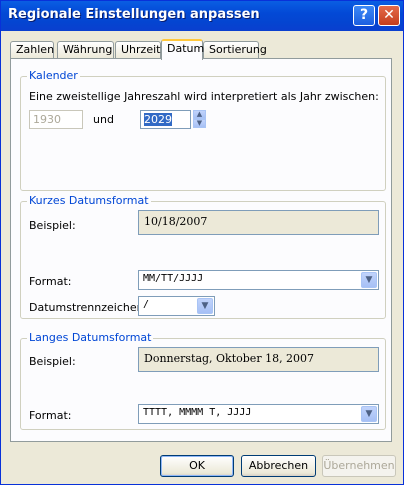 This screenshot has height=485, width=404. I want to click on short-example-label: Beispiel:, so click(52, 225).